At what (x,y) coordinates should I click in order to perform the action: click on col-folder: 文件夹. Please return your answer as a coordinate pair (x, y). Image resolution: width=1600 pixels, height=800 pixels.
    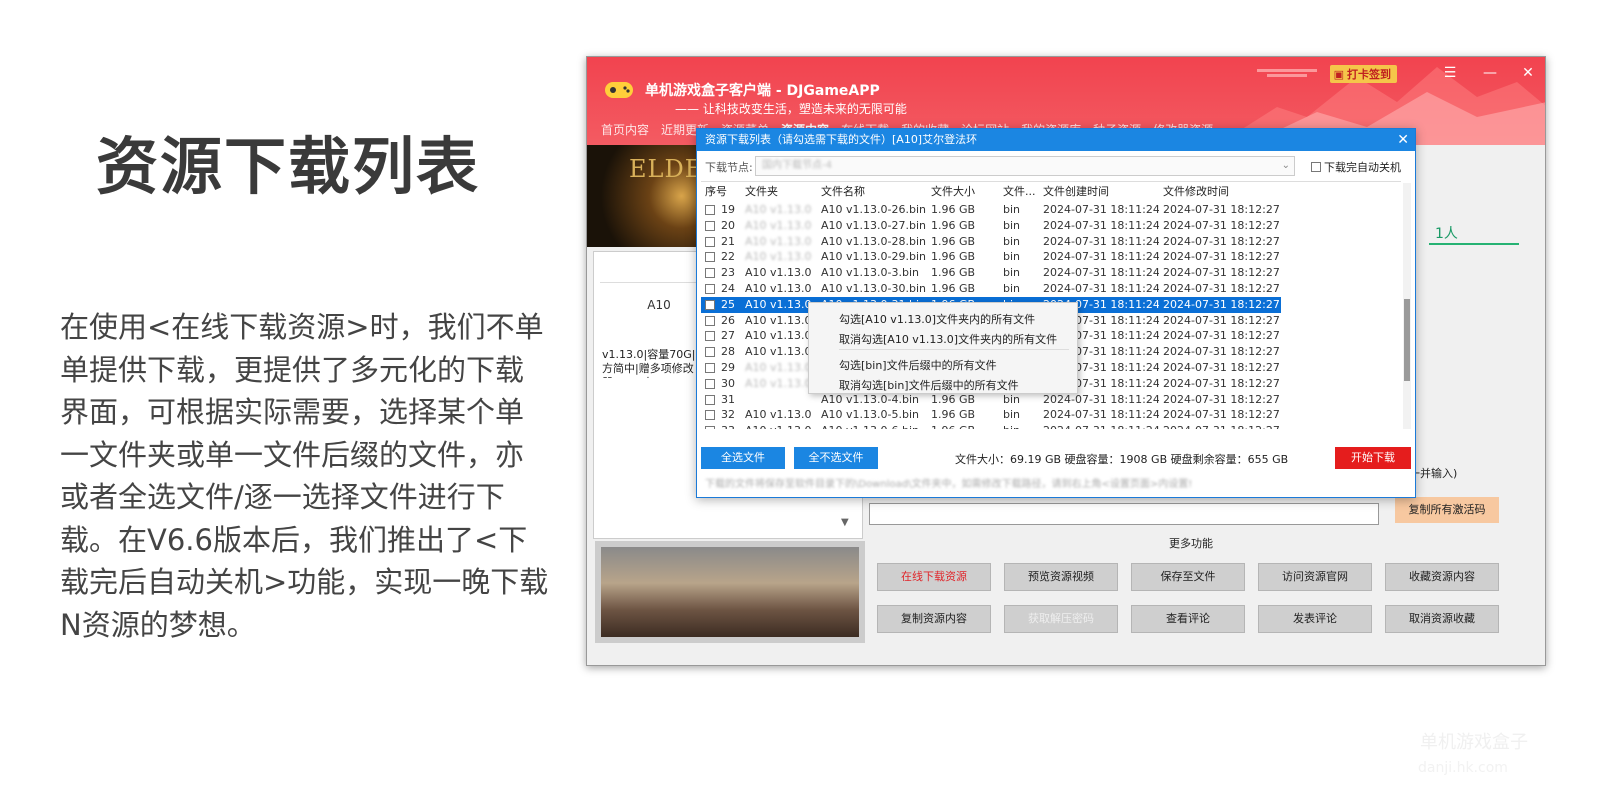
    Looking at the image, I should click on (780, 192).